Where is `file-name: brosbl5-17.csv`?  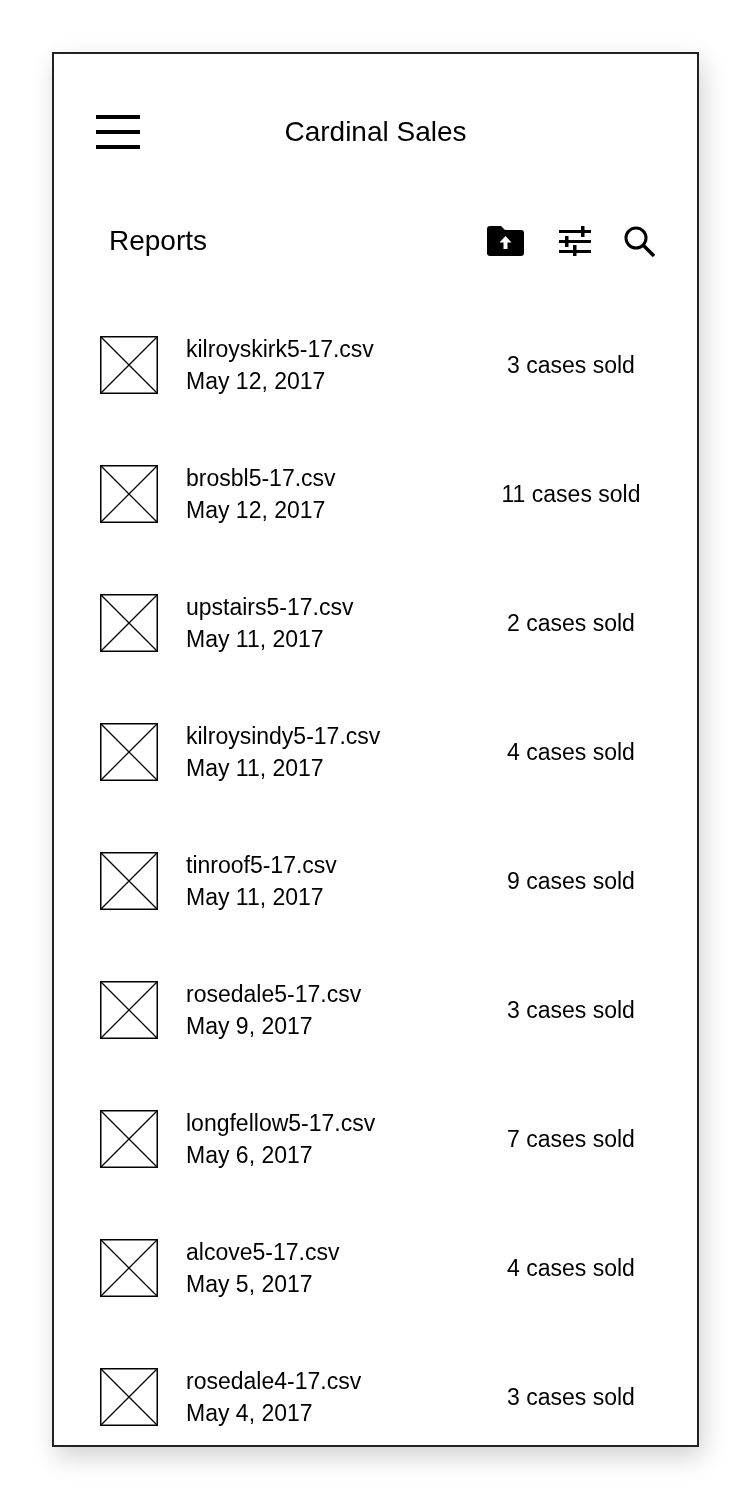
file-name: brosbl5-17.csv is located at coordinates (261, 478).